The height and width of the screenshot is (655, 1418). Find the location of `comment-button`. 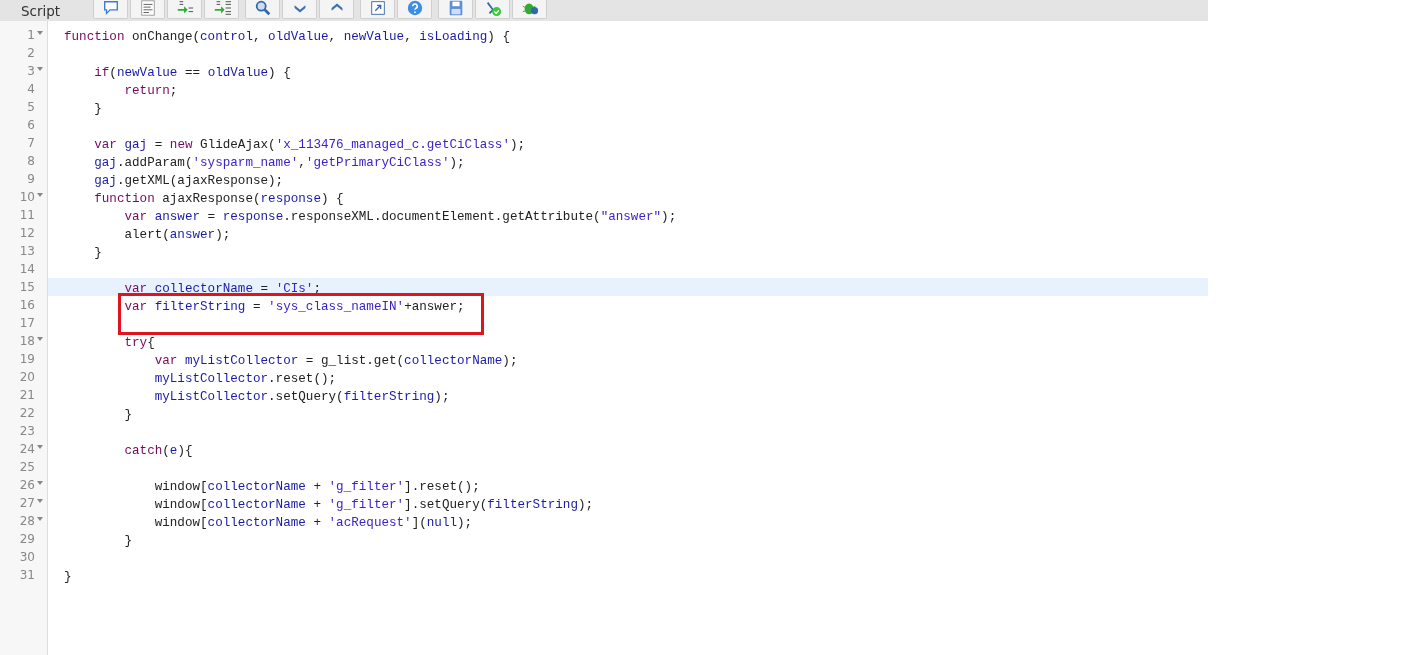

comment-button is located at coordinates (110, 9).